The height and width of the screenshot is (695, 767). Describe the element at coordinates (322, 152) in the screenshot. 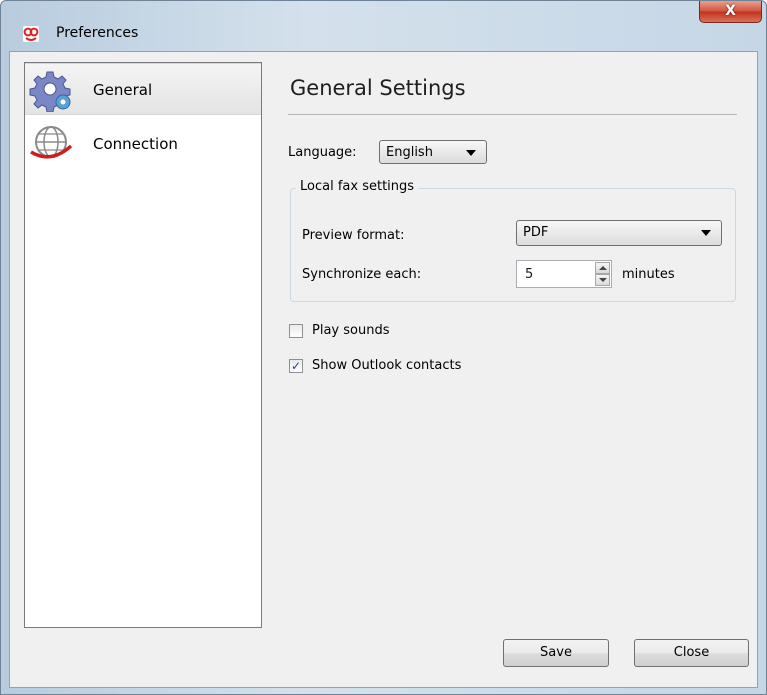

I see `language-label: Language:` at that location.